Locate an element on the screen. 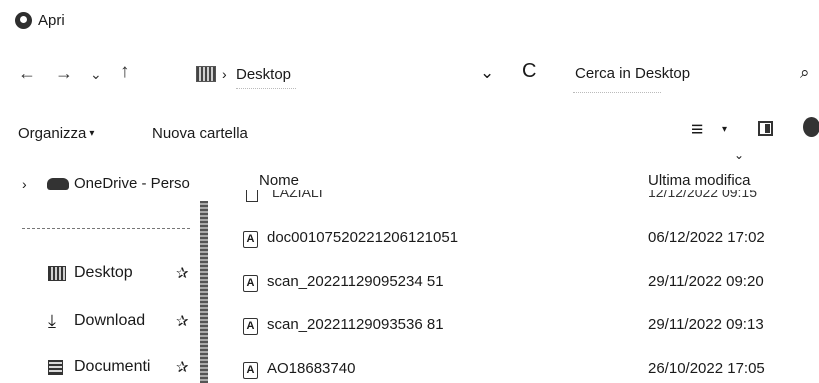 The width and height of the screenshot is (819, 383). refresh-button: C is located at coordinates (529, 71).